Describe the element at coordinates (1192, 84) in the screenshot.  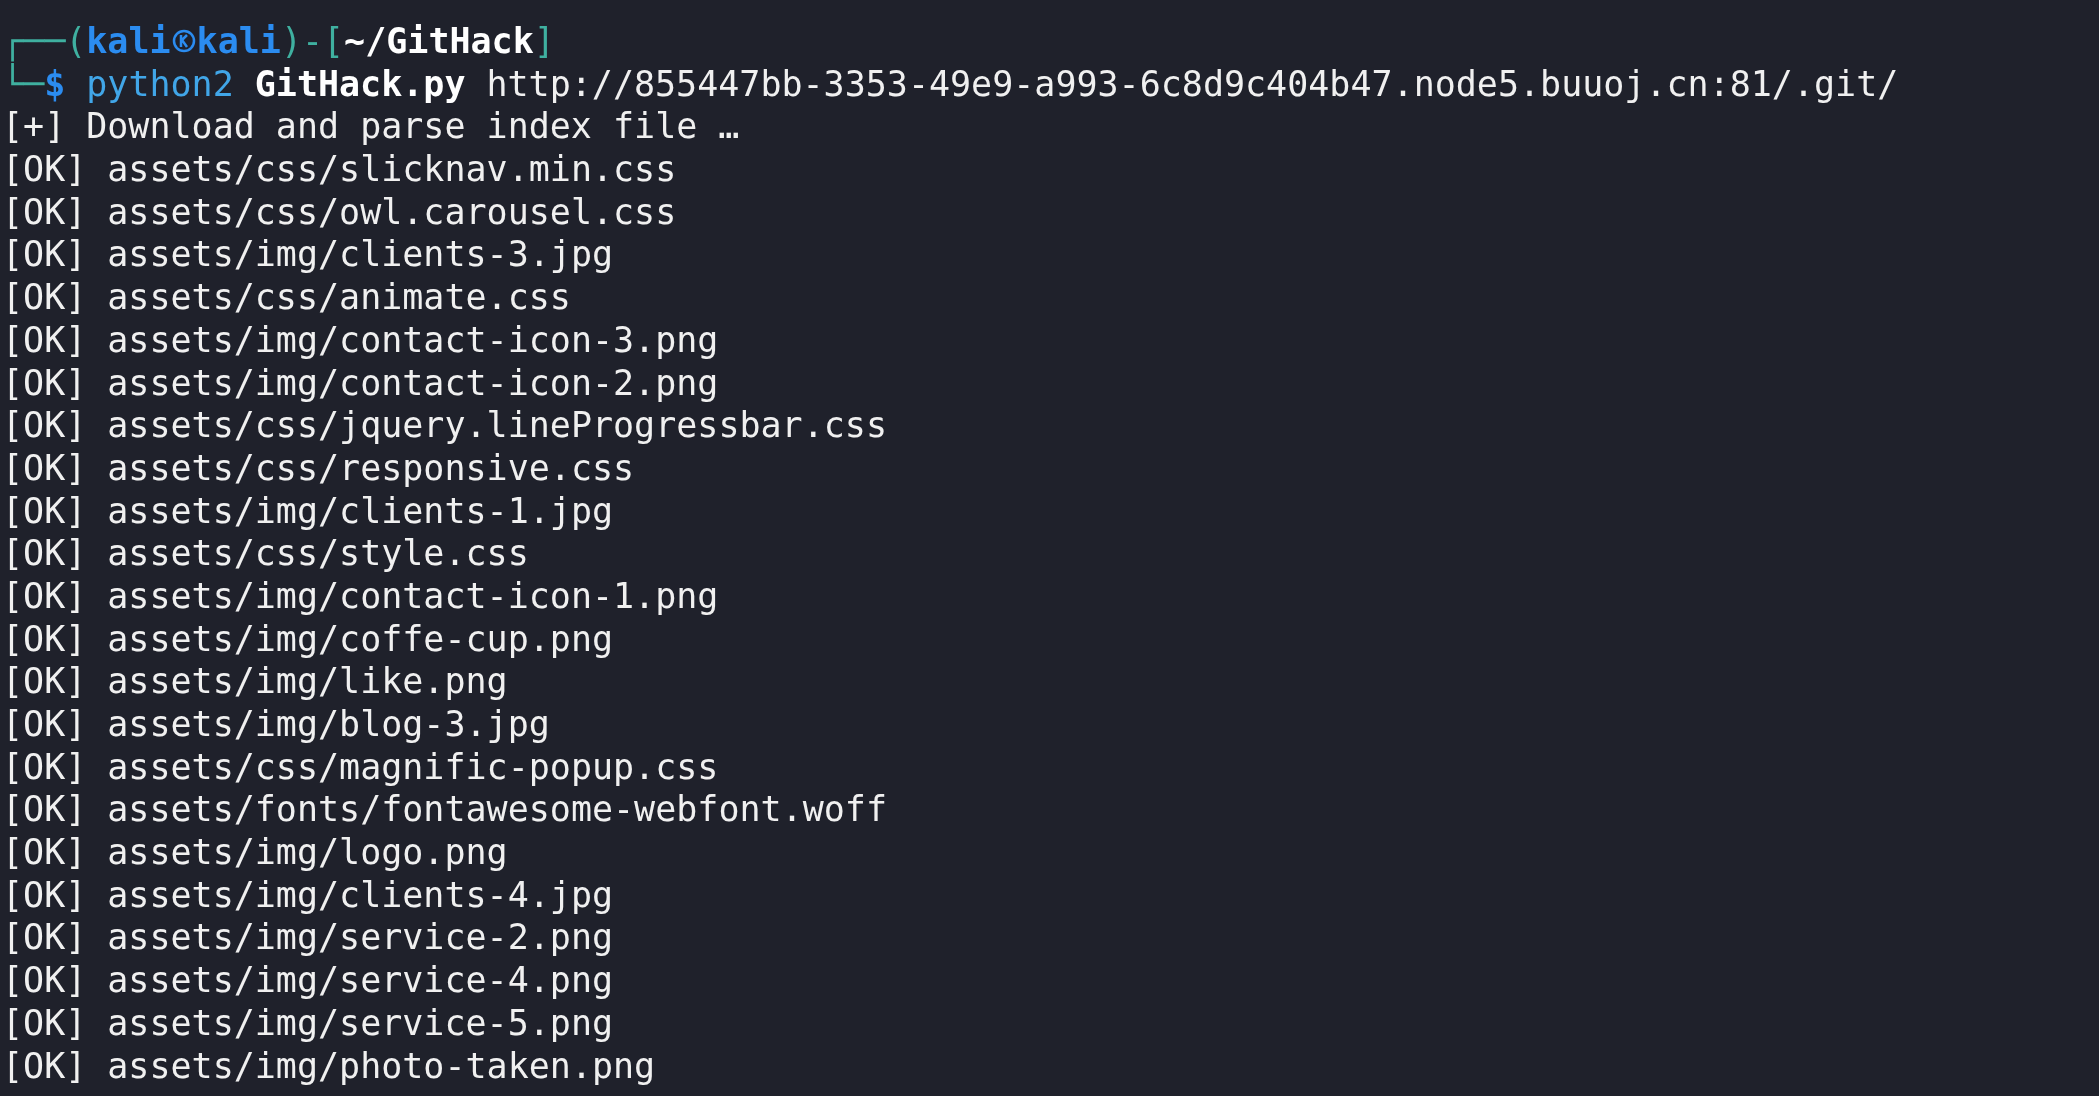
I see `command-url: http://855447bb-3353-49e9-a993-6c8d9c404b47.node5.buuoj.cn:81/.git/` at that location.